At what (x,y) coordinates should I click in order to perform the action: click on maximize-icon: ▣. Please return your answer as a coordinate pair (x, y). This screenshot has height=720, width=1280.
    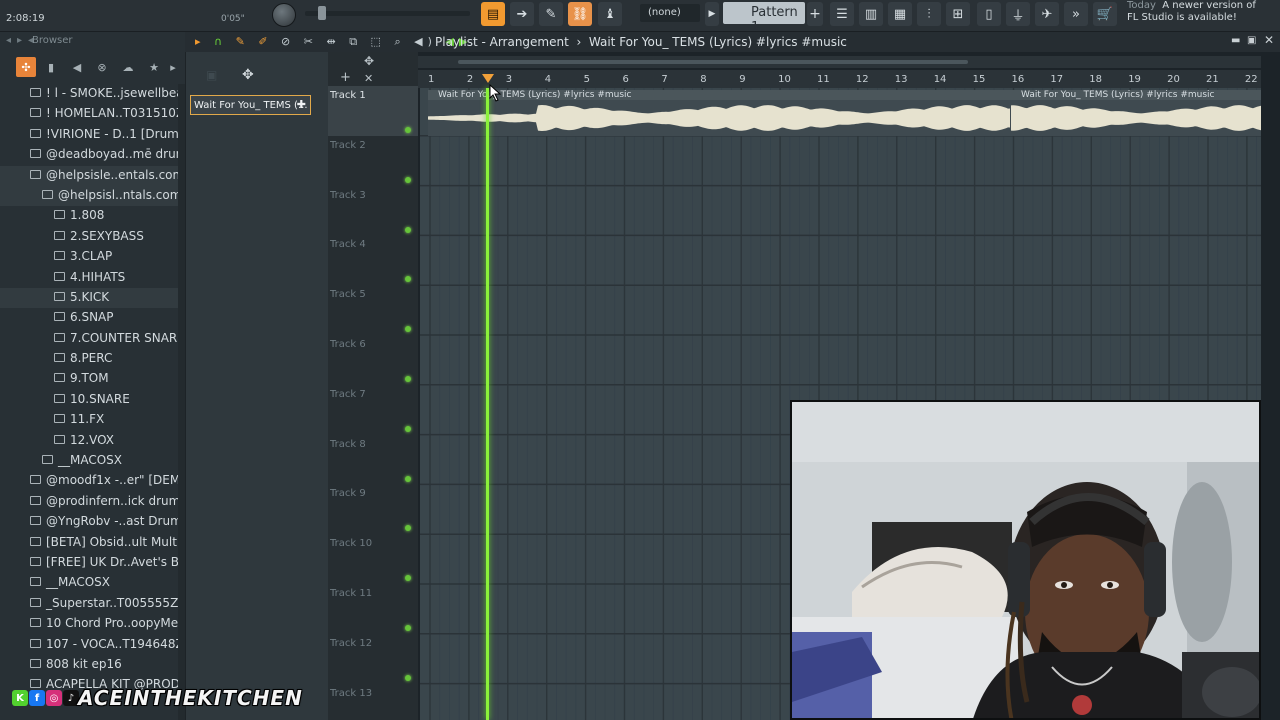
    Looking at the image, I should click on (1251, 40).